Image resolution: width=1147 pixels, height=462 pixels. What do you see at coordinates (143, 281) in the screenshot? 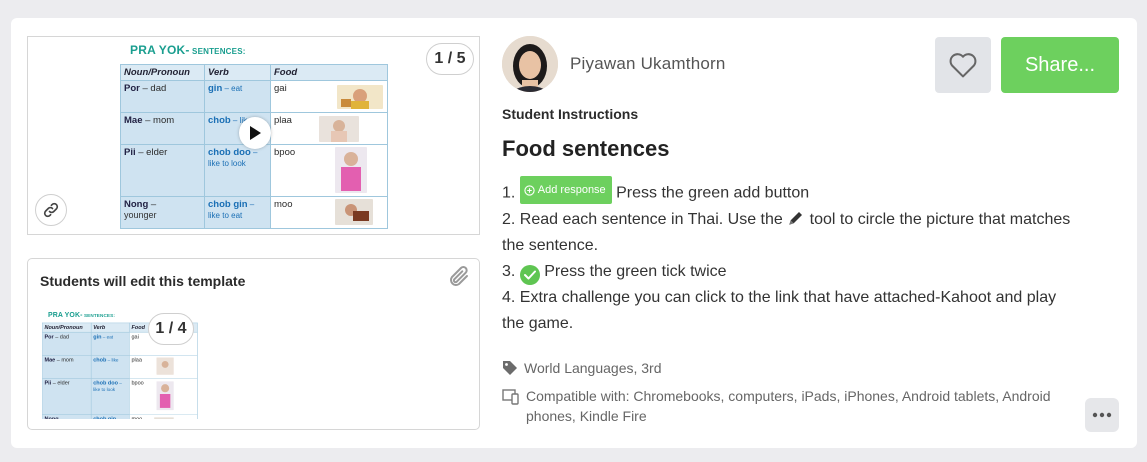
I see `template-label: Students will edit this template` at bounding box center [143, 281].